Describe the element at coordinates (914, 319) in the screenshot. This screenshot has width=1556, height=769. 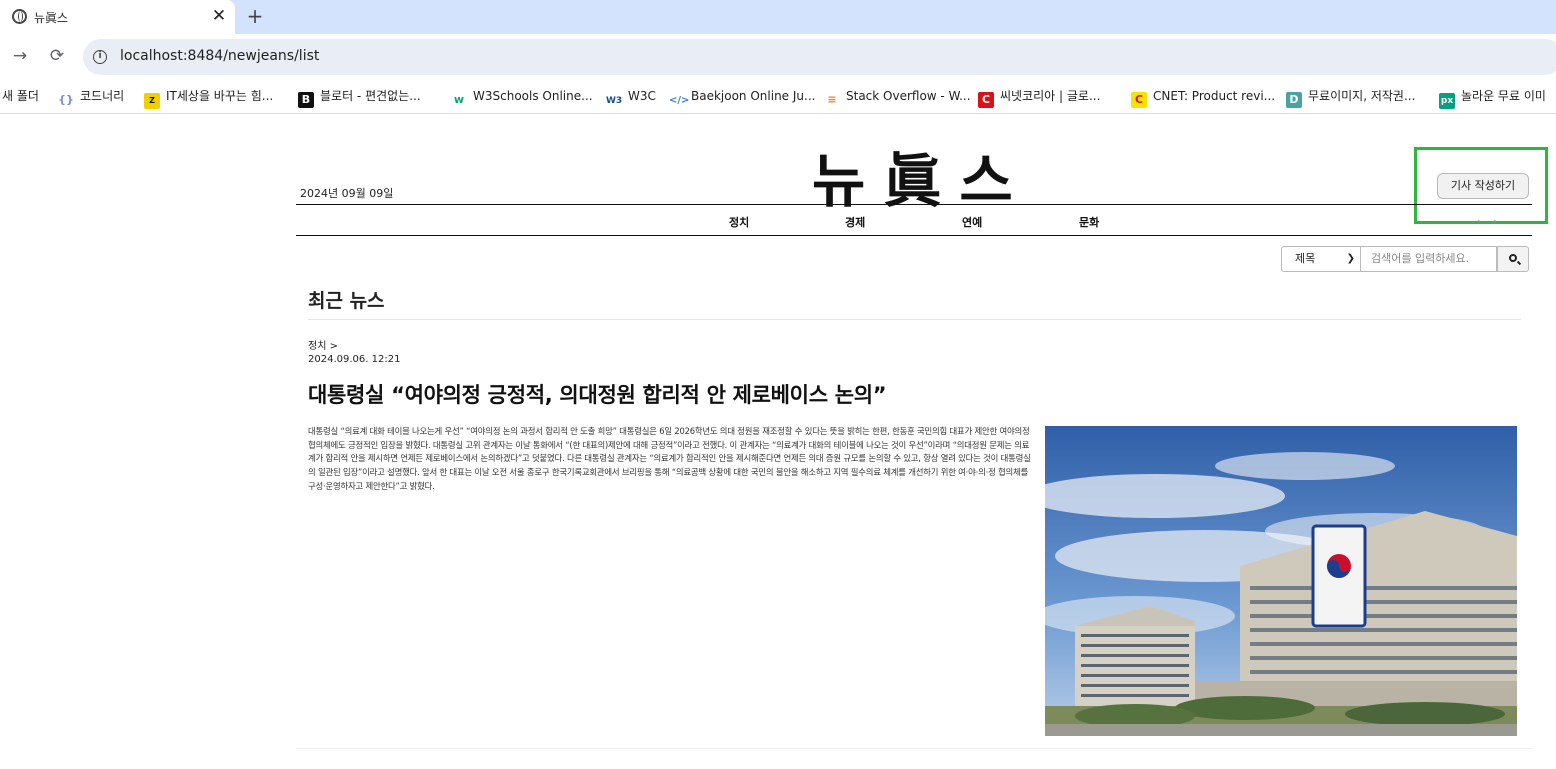
I see `section-divider` at that location.